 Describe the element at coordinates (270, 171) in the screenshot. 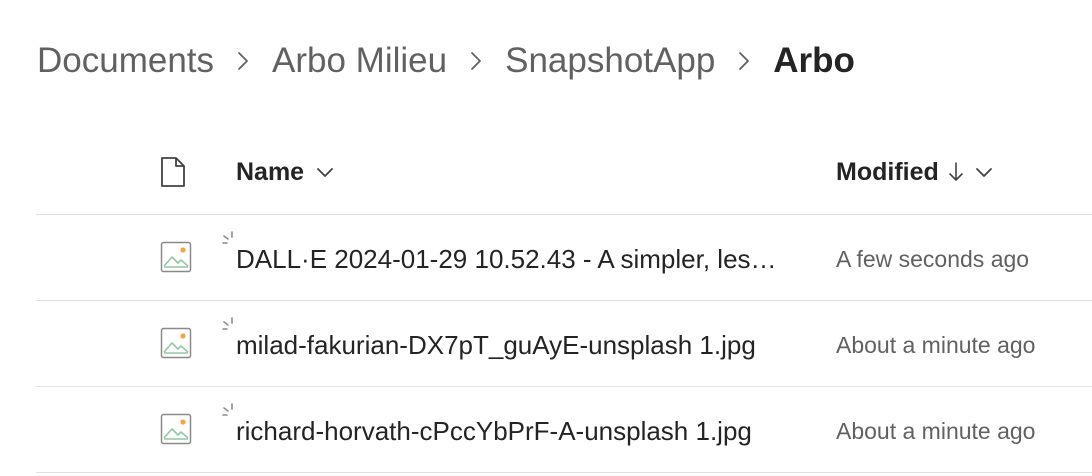

I see `column-header-name-label: Name` at that location.